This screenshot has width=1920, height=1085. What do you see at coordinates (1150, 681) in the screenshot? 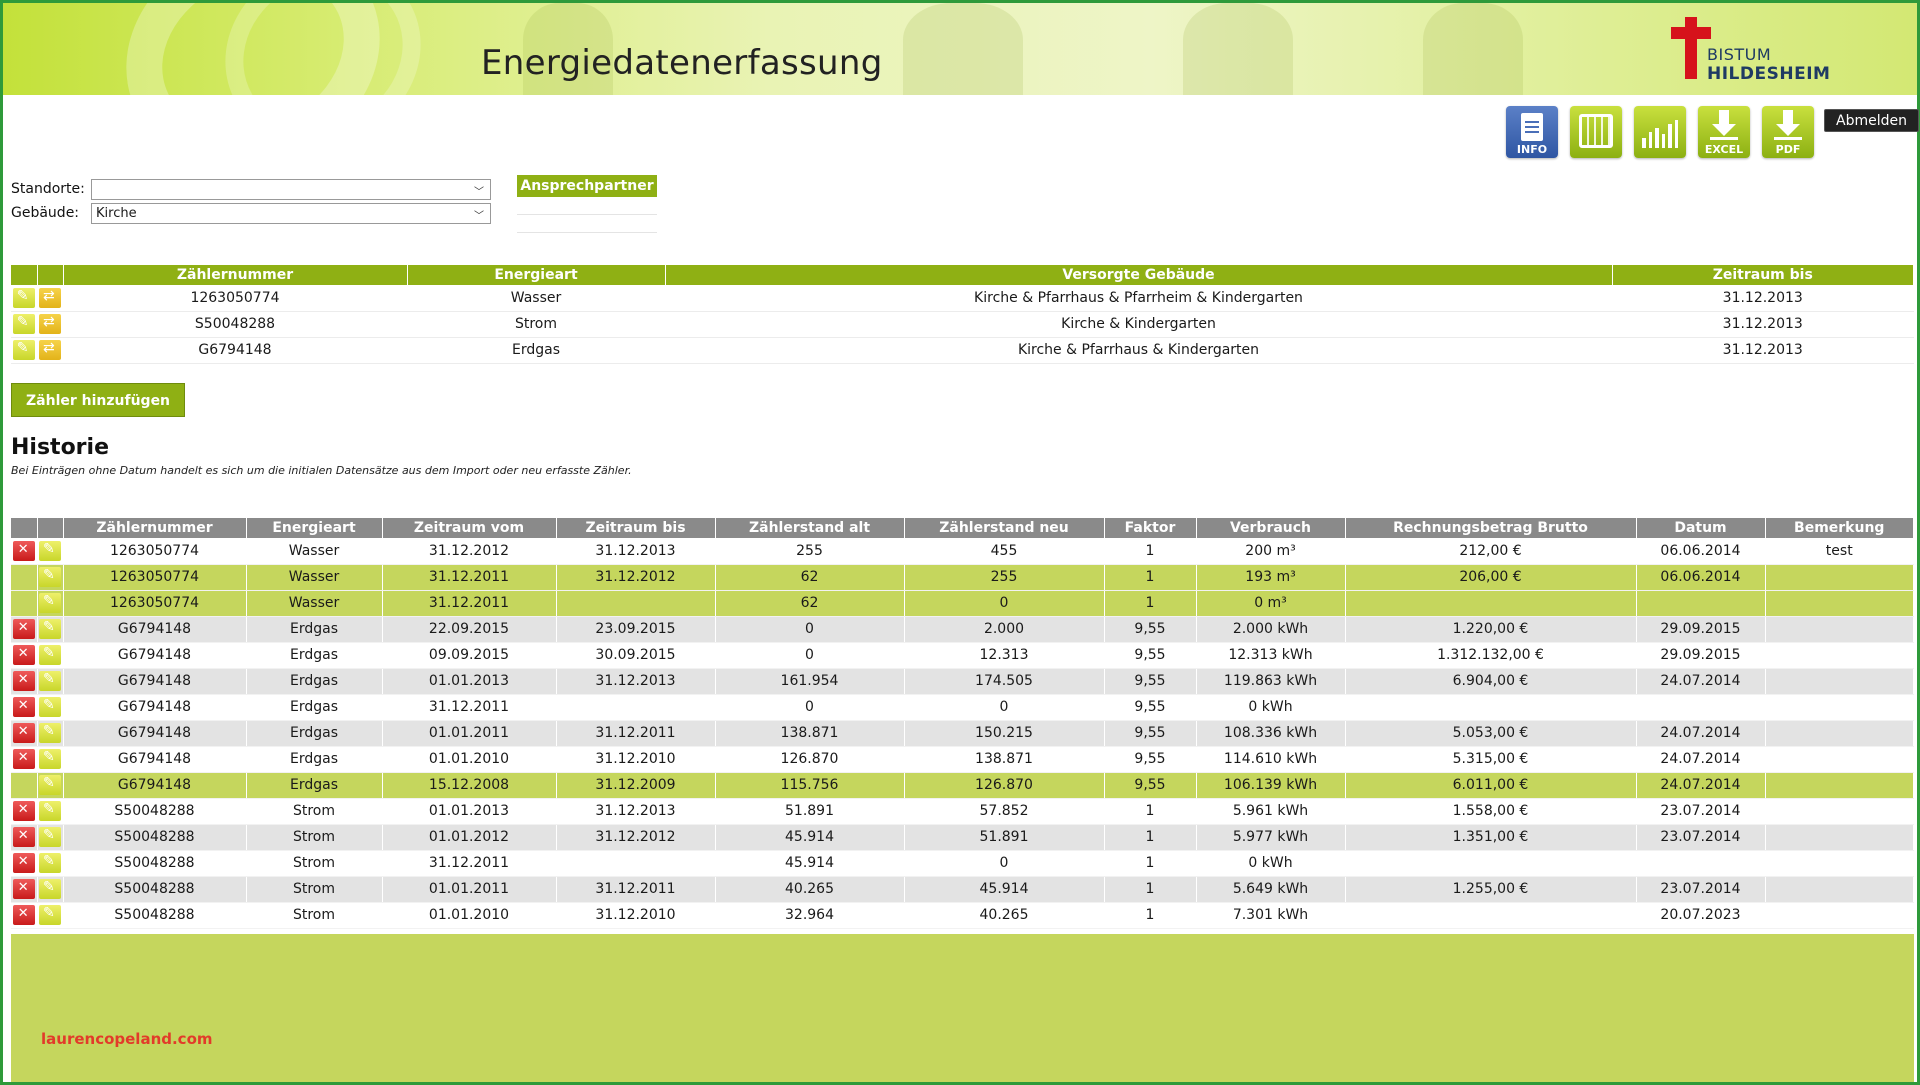
I see `history-cell: 9,55` at bounding box center [1150, 681].